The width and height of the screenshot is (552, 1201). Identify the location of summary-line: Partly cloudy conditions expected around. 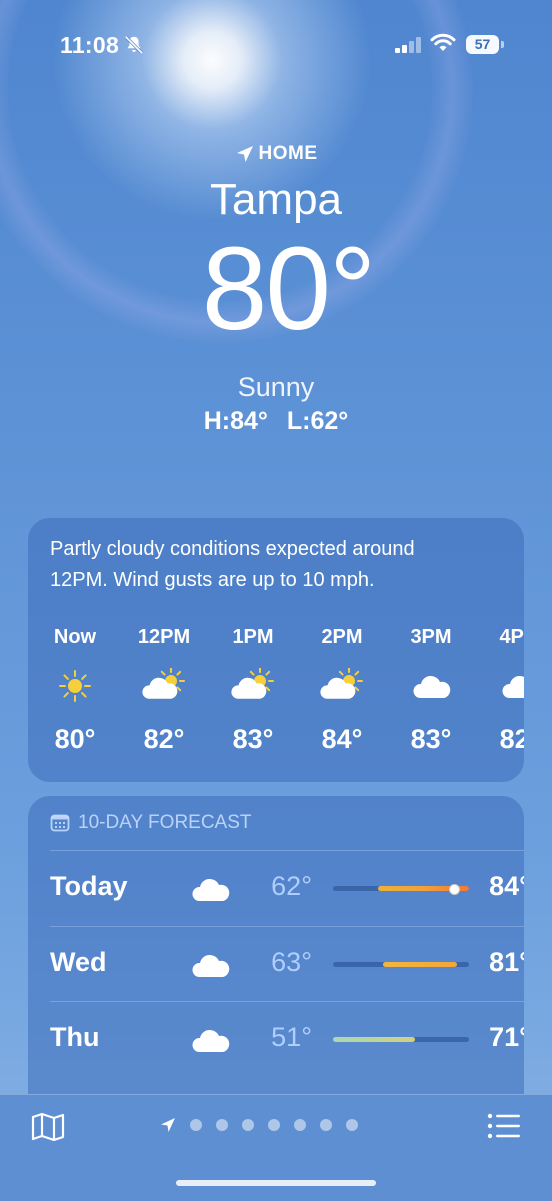
(232, 549).